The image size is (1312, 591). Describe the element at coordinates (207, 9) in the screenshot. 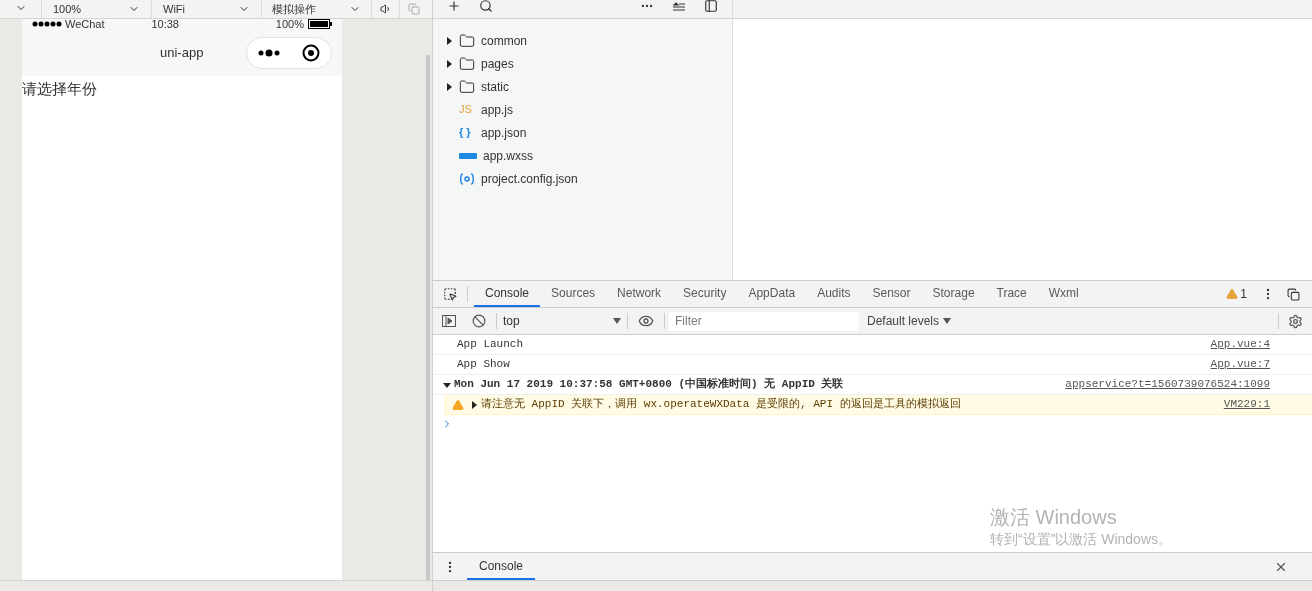

I see `network-dropdown: WiFi` at that location.